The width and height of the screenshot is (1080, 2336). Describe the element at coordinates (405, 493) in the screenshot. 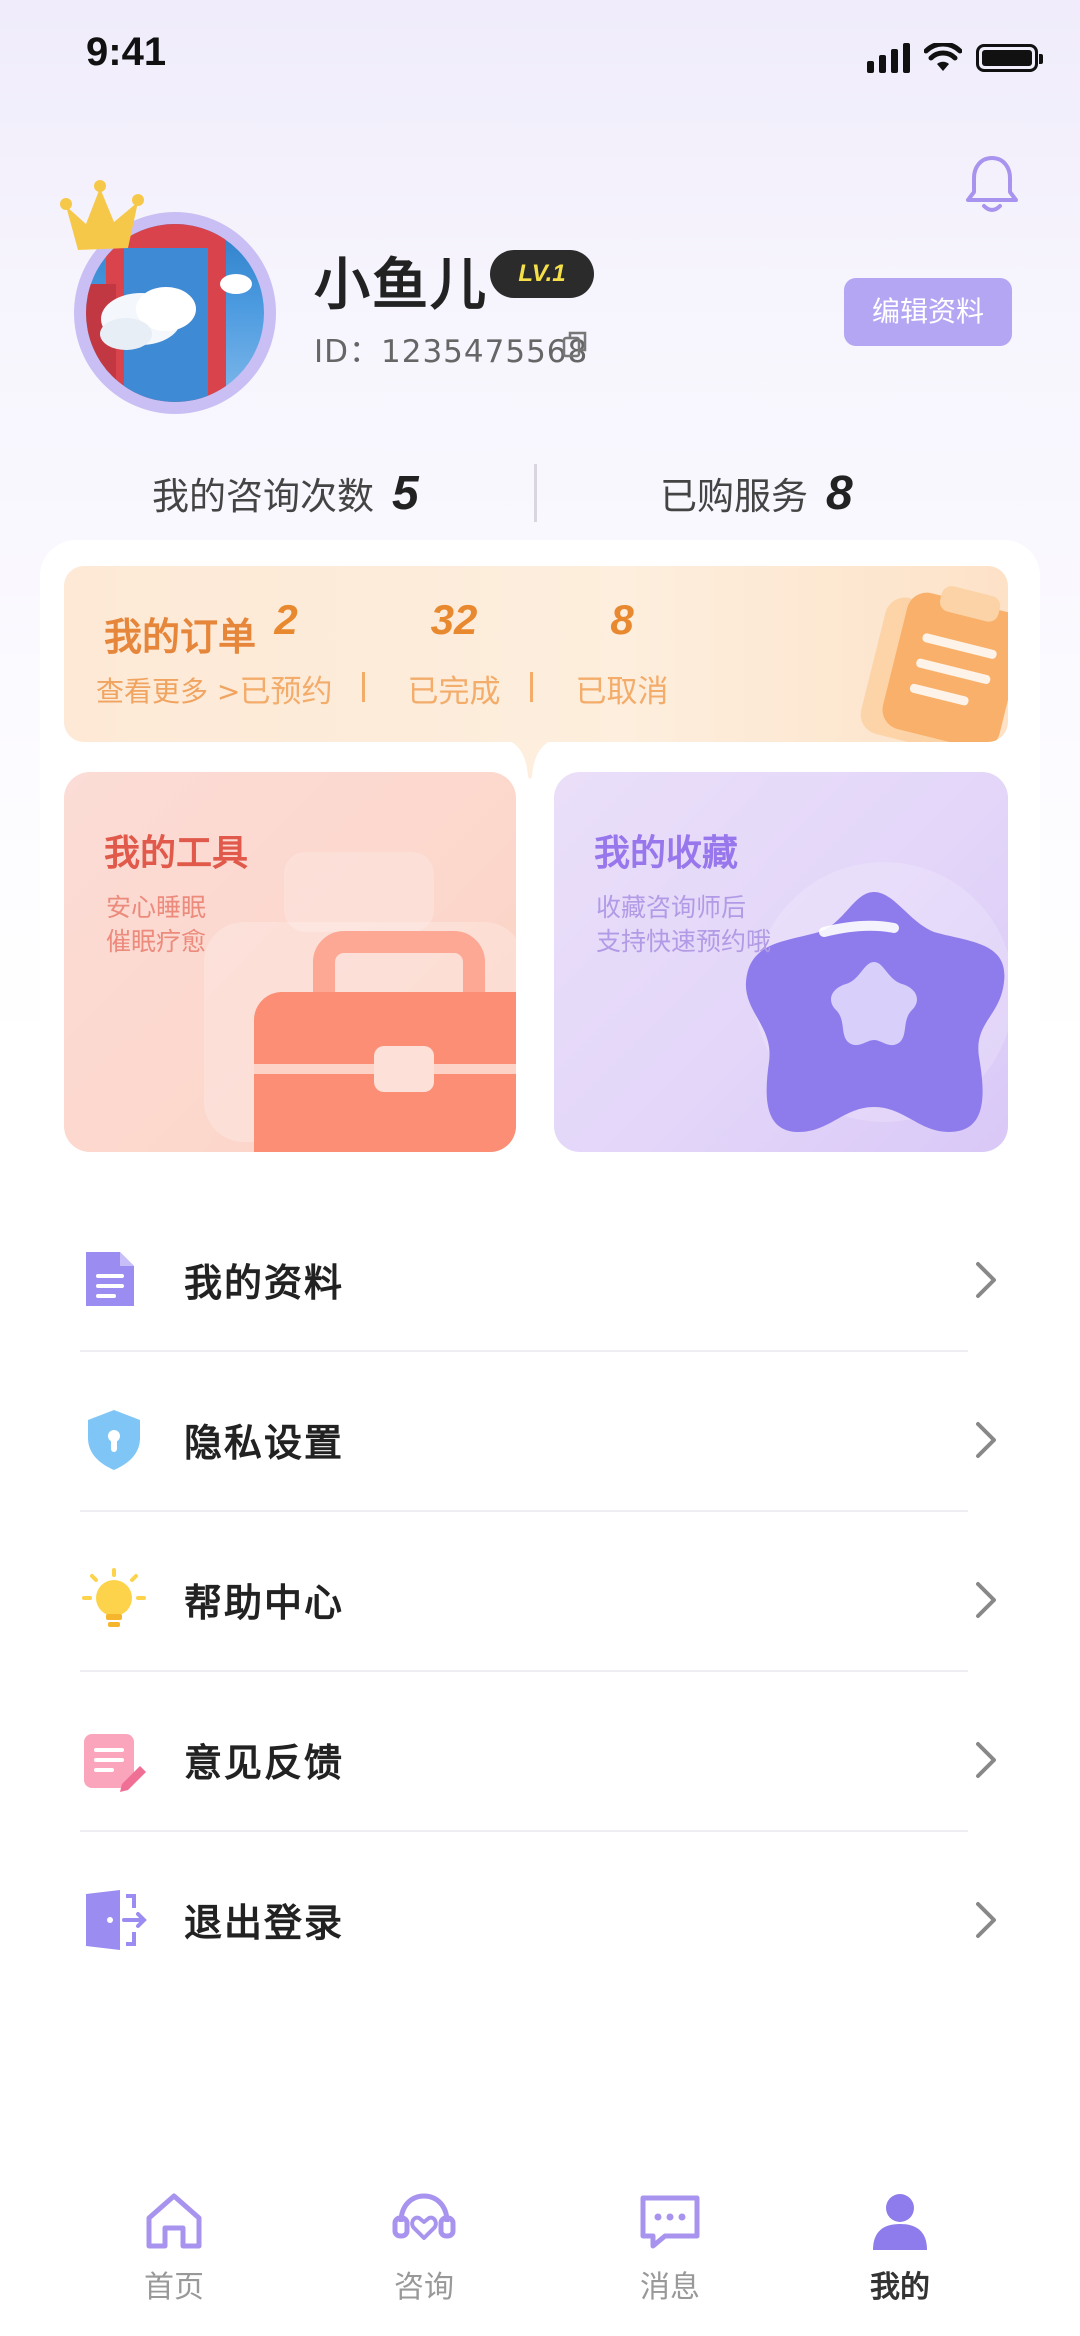

I see `stat-value: 5` at that location.